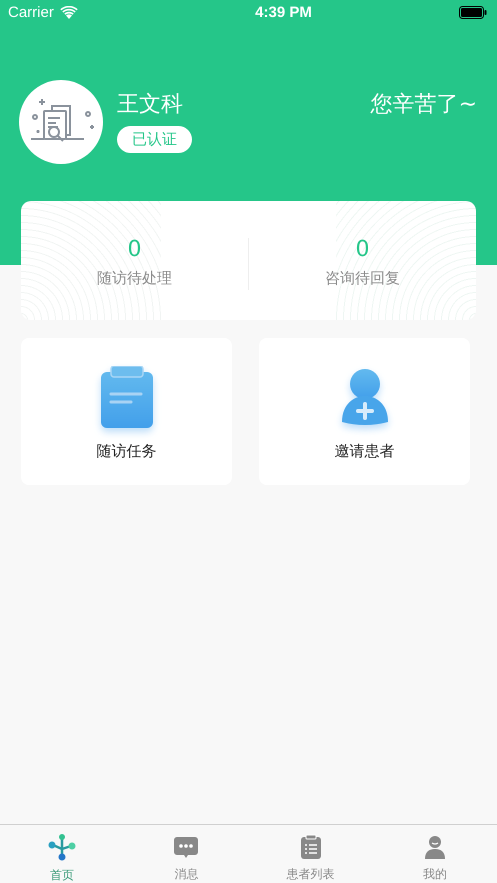 Image resolution: width=497 pixels, height=883 pixels. Describe the element at coordinates (365, 397) in the screenshot. I see `person-plus-icon` at that location.